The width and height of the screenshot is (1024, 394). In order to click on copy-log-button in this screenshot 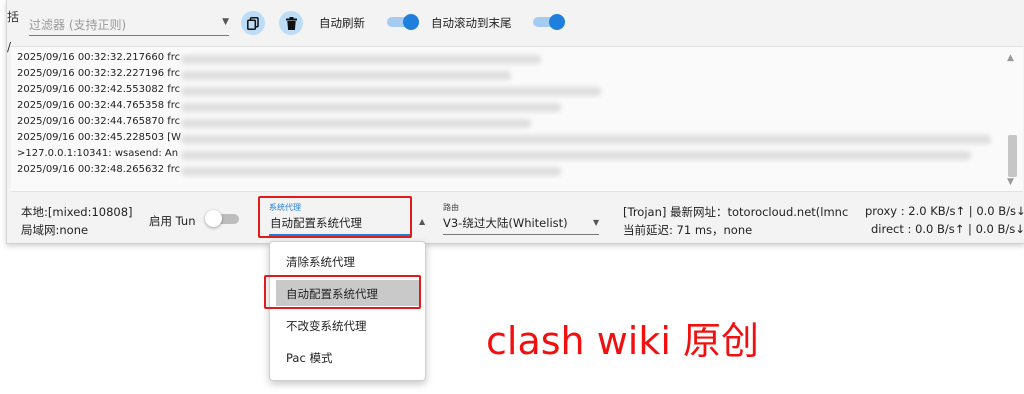, I will do `click(253, 23)`.